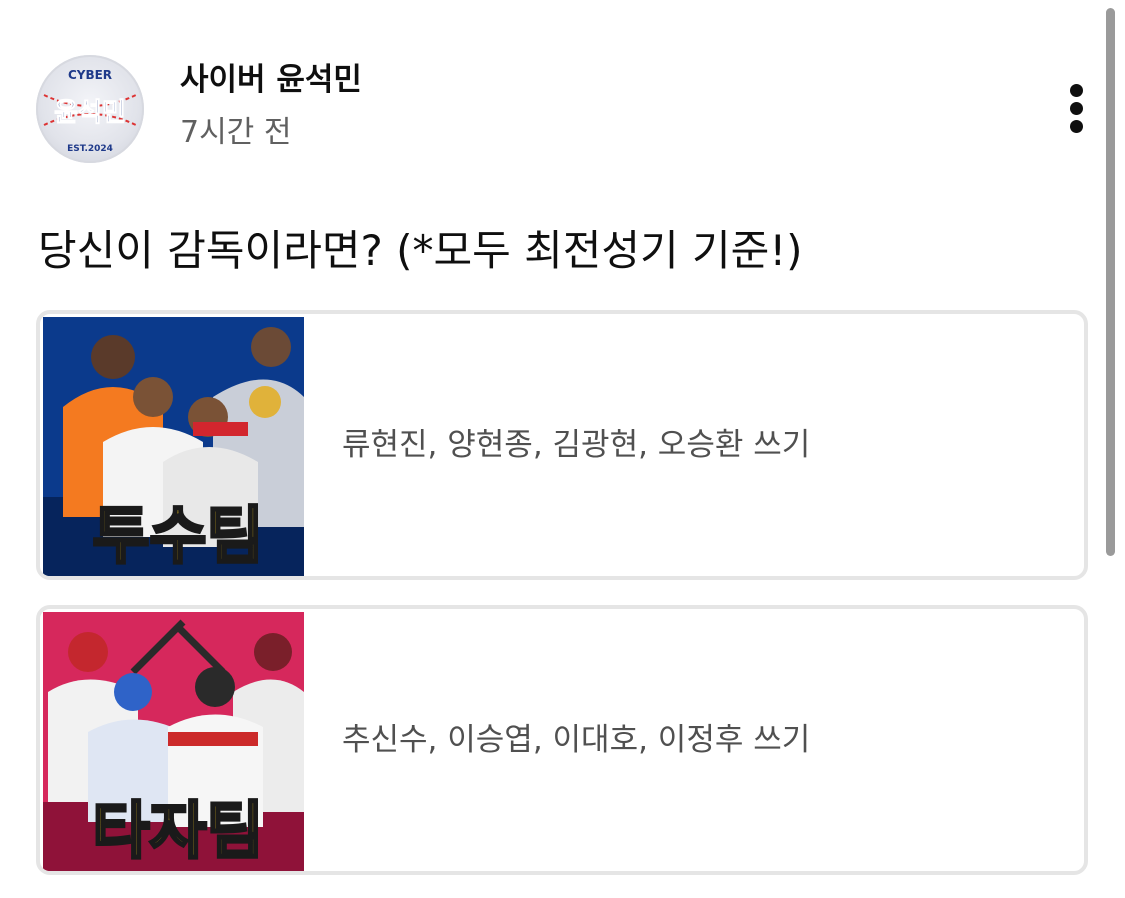 Image resolution: width=1125 pixels, height=898 pixels. What do you see at coordinates (90, 75) in the screenshot?
I see `avatar-top-text: CYBER` at bounding box center [90, 75].